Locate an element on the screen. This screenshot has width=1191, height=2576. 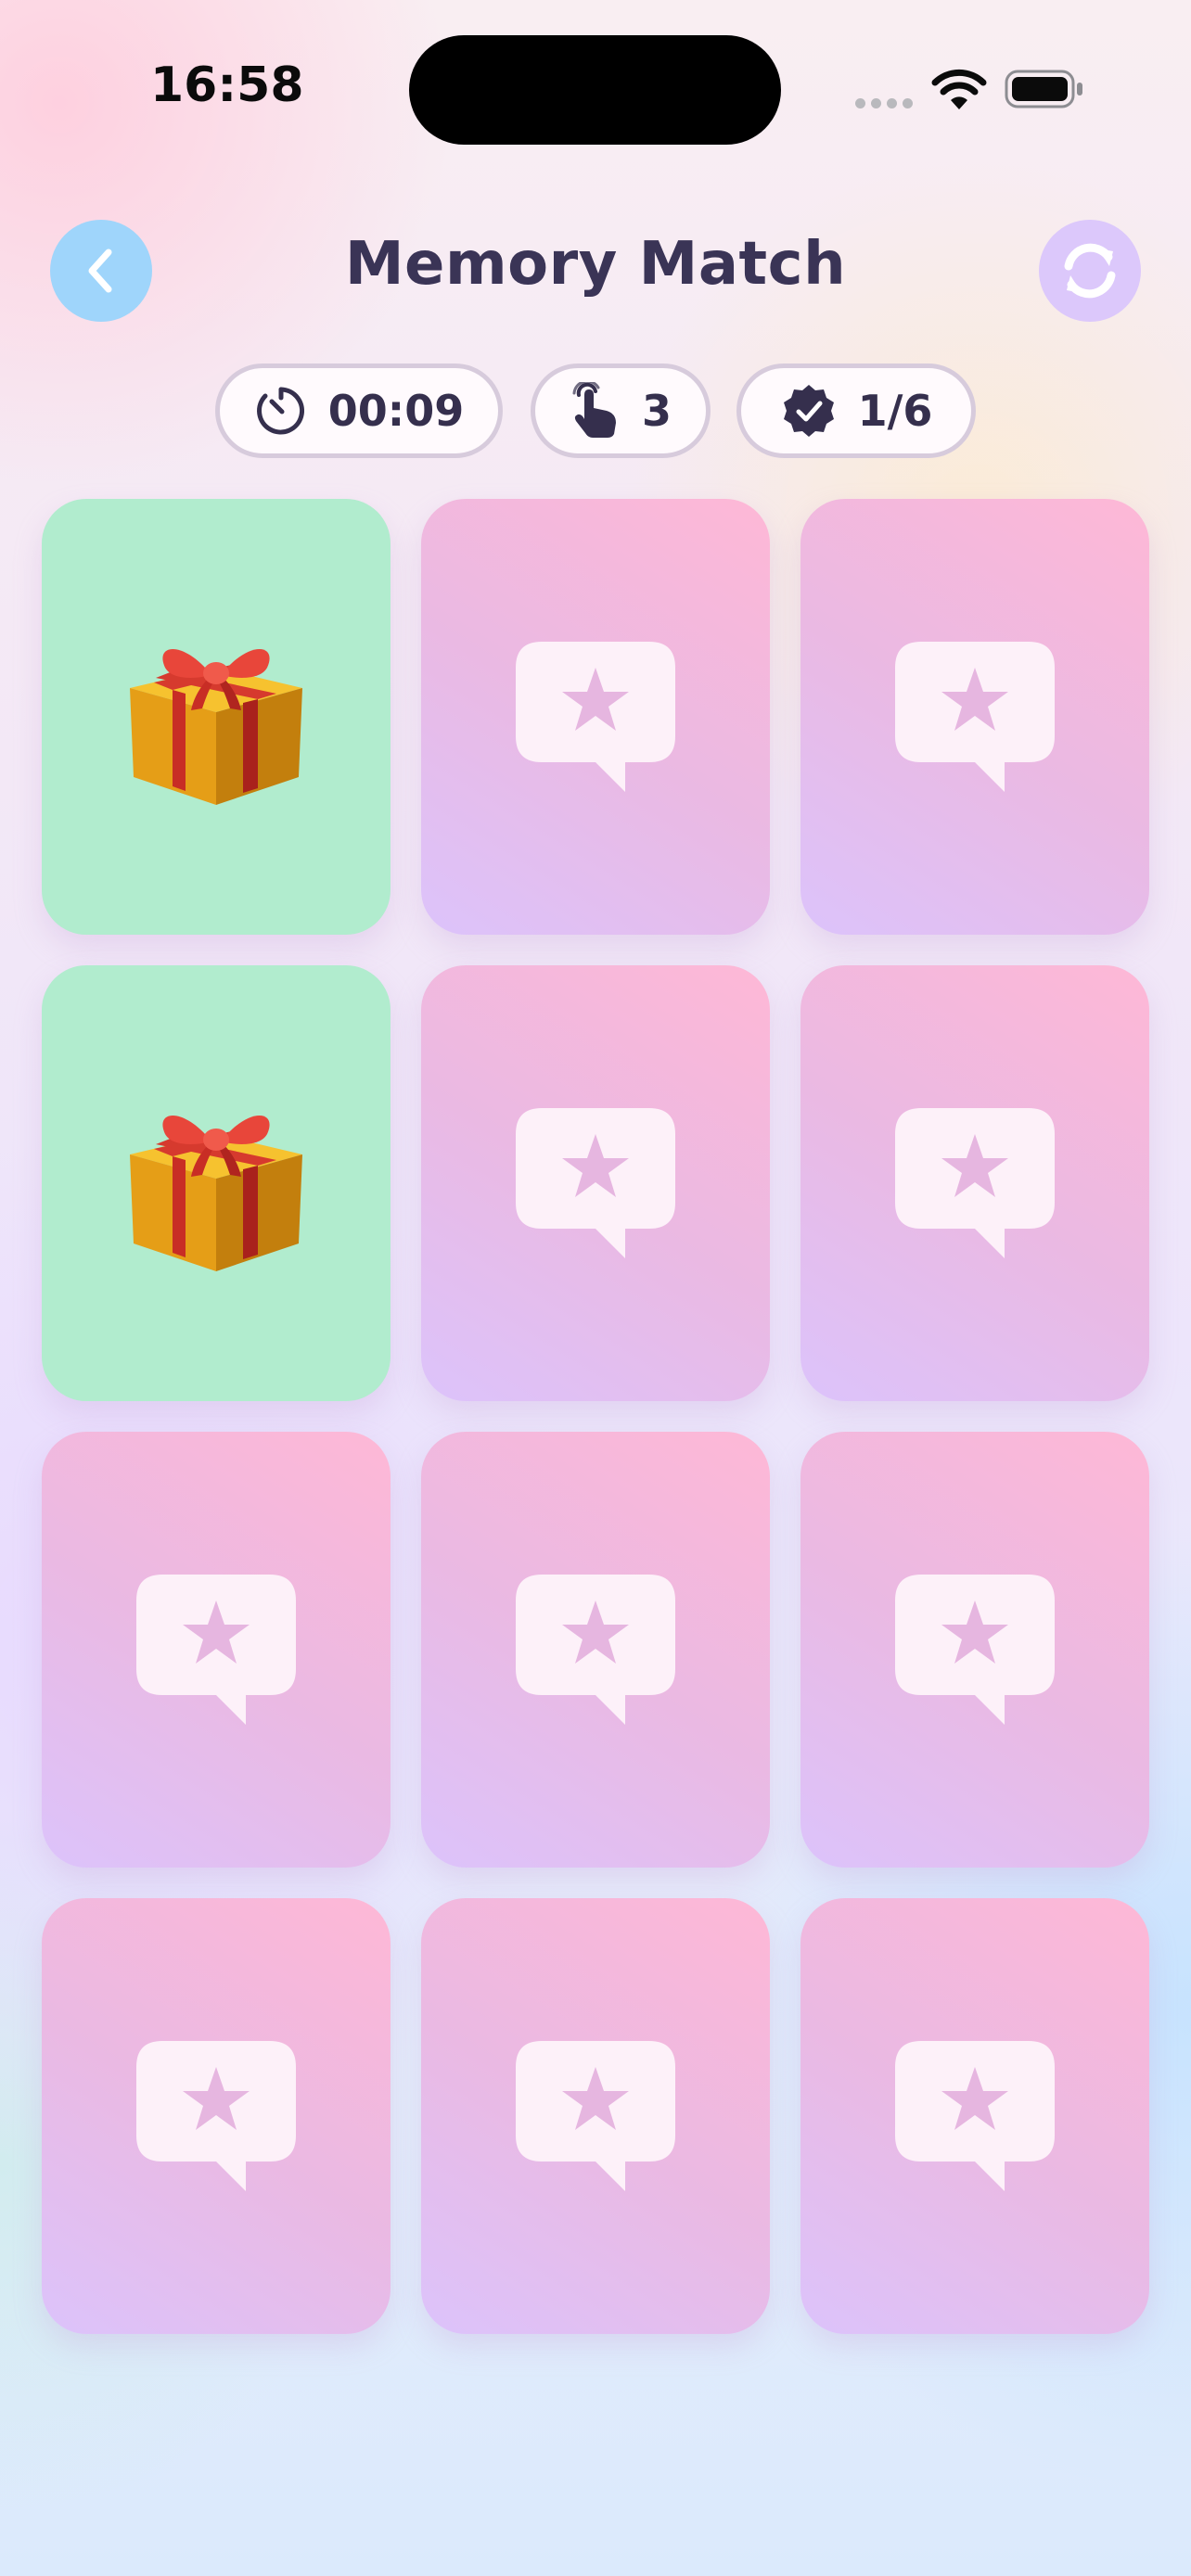
matches-value: 1/6 is located at coordinates (895, 411).